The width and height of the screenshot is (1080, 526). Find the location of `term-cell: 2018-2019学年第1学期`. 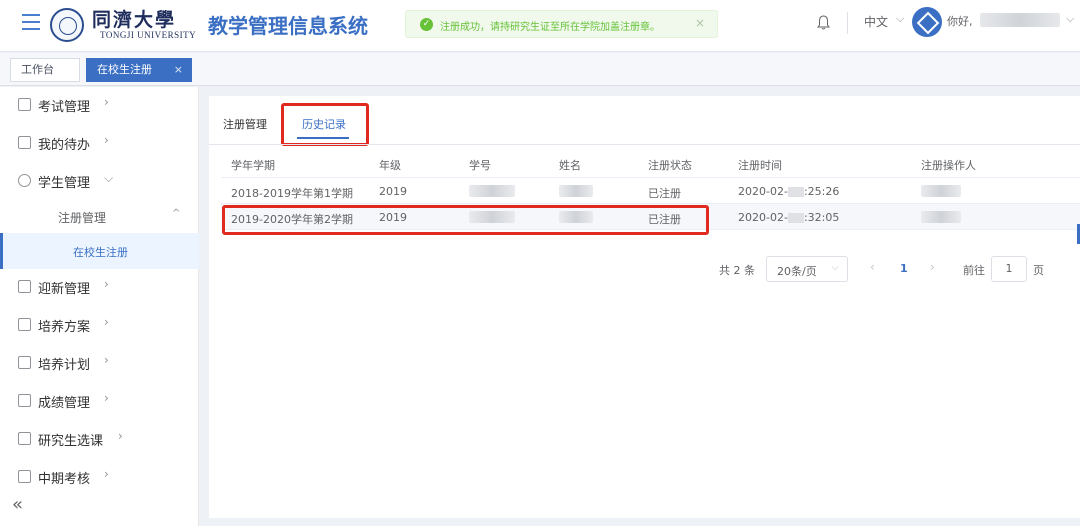

term-cell: 2018-2019学年第1学期 is located at coordinates (292, 193).